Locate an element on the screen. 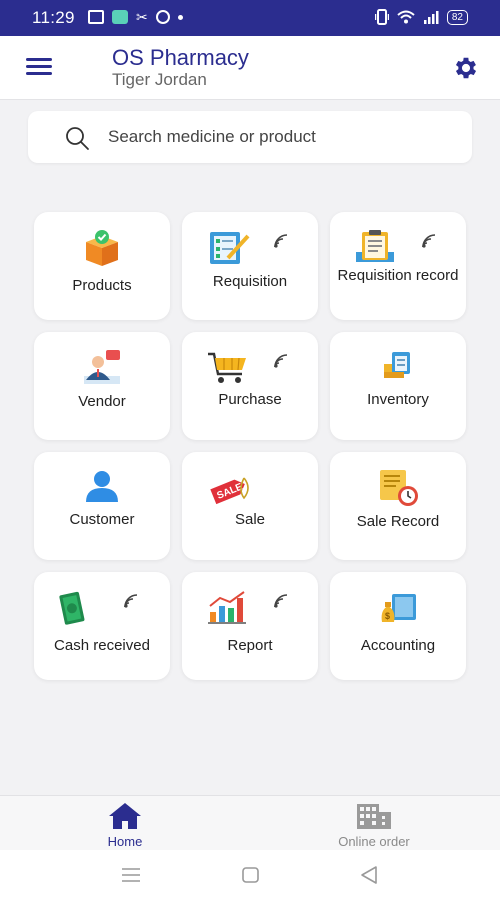 This screenshot has height=900, width=500. tile-label: Sale is located at coordinates (250, 519).